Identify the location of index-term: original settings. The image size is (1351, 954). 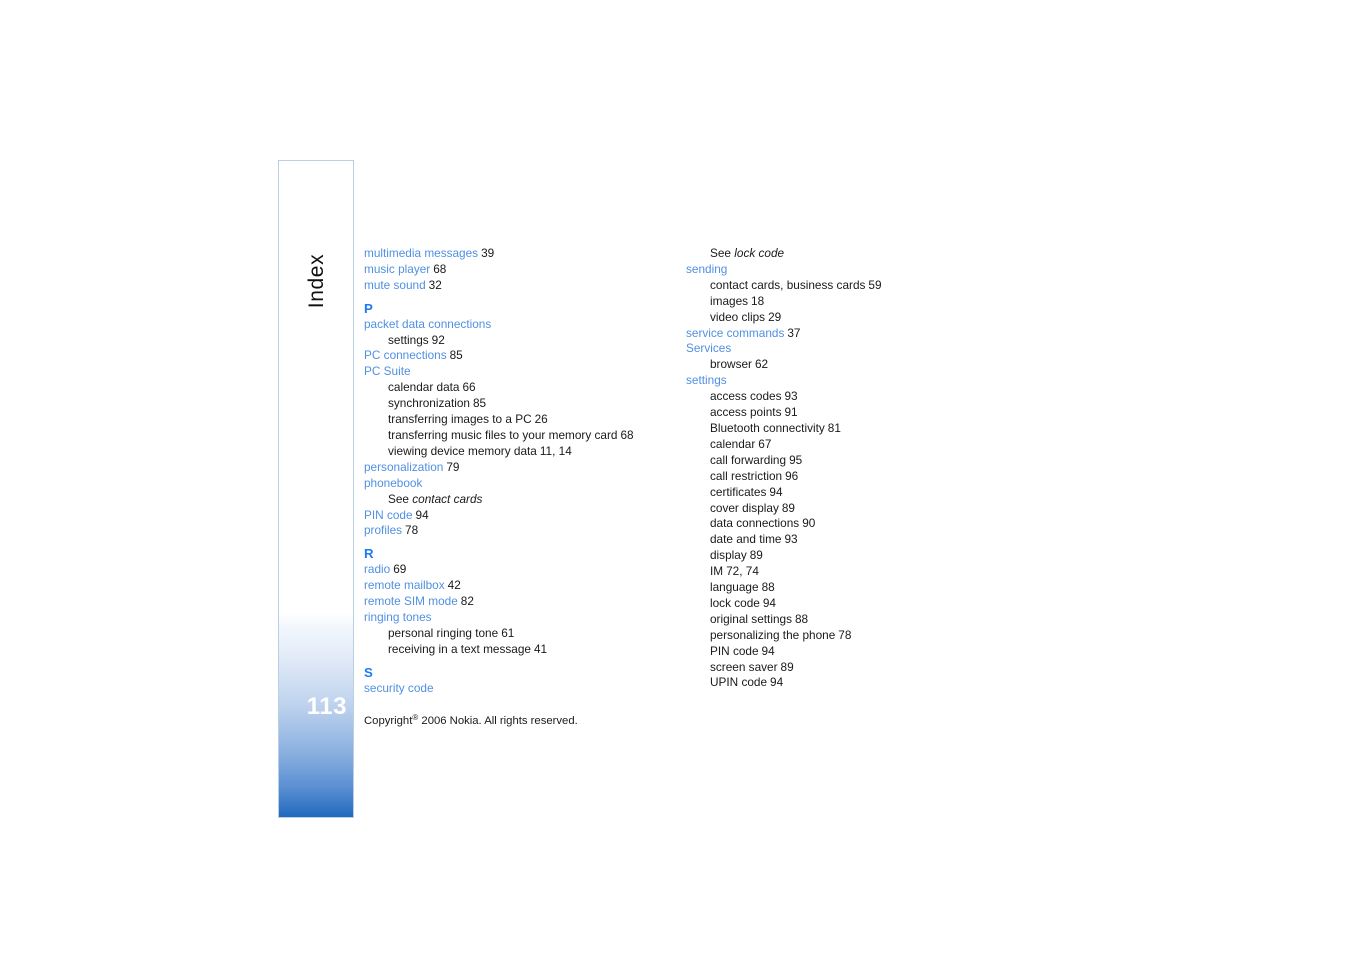
(751, 618).